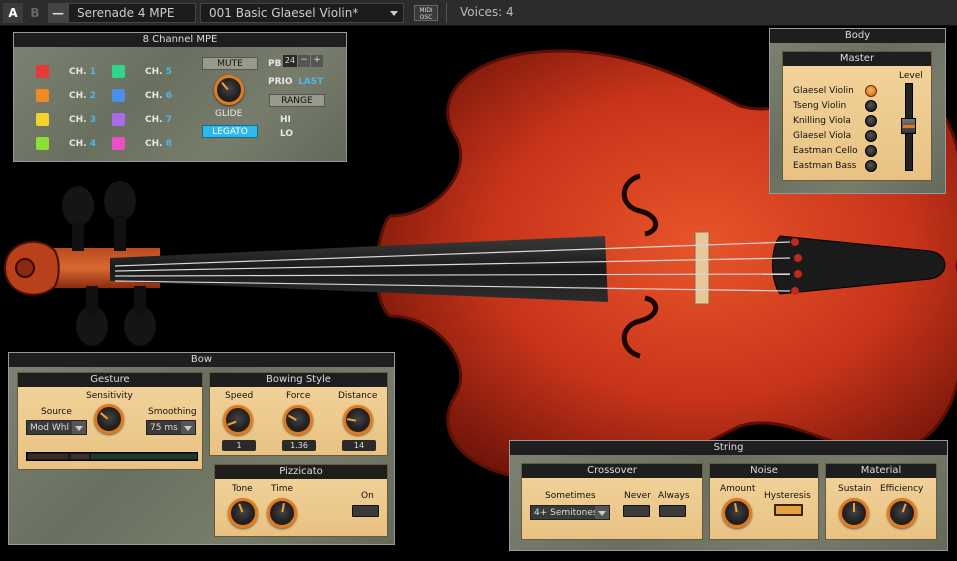 The height and width of the screenshot is (561, 957). I want to click on channel-3-label: CH. 3, so click(82, 120).